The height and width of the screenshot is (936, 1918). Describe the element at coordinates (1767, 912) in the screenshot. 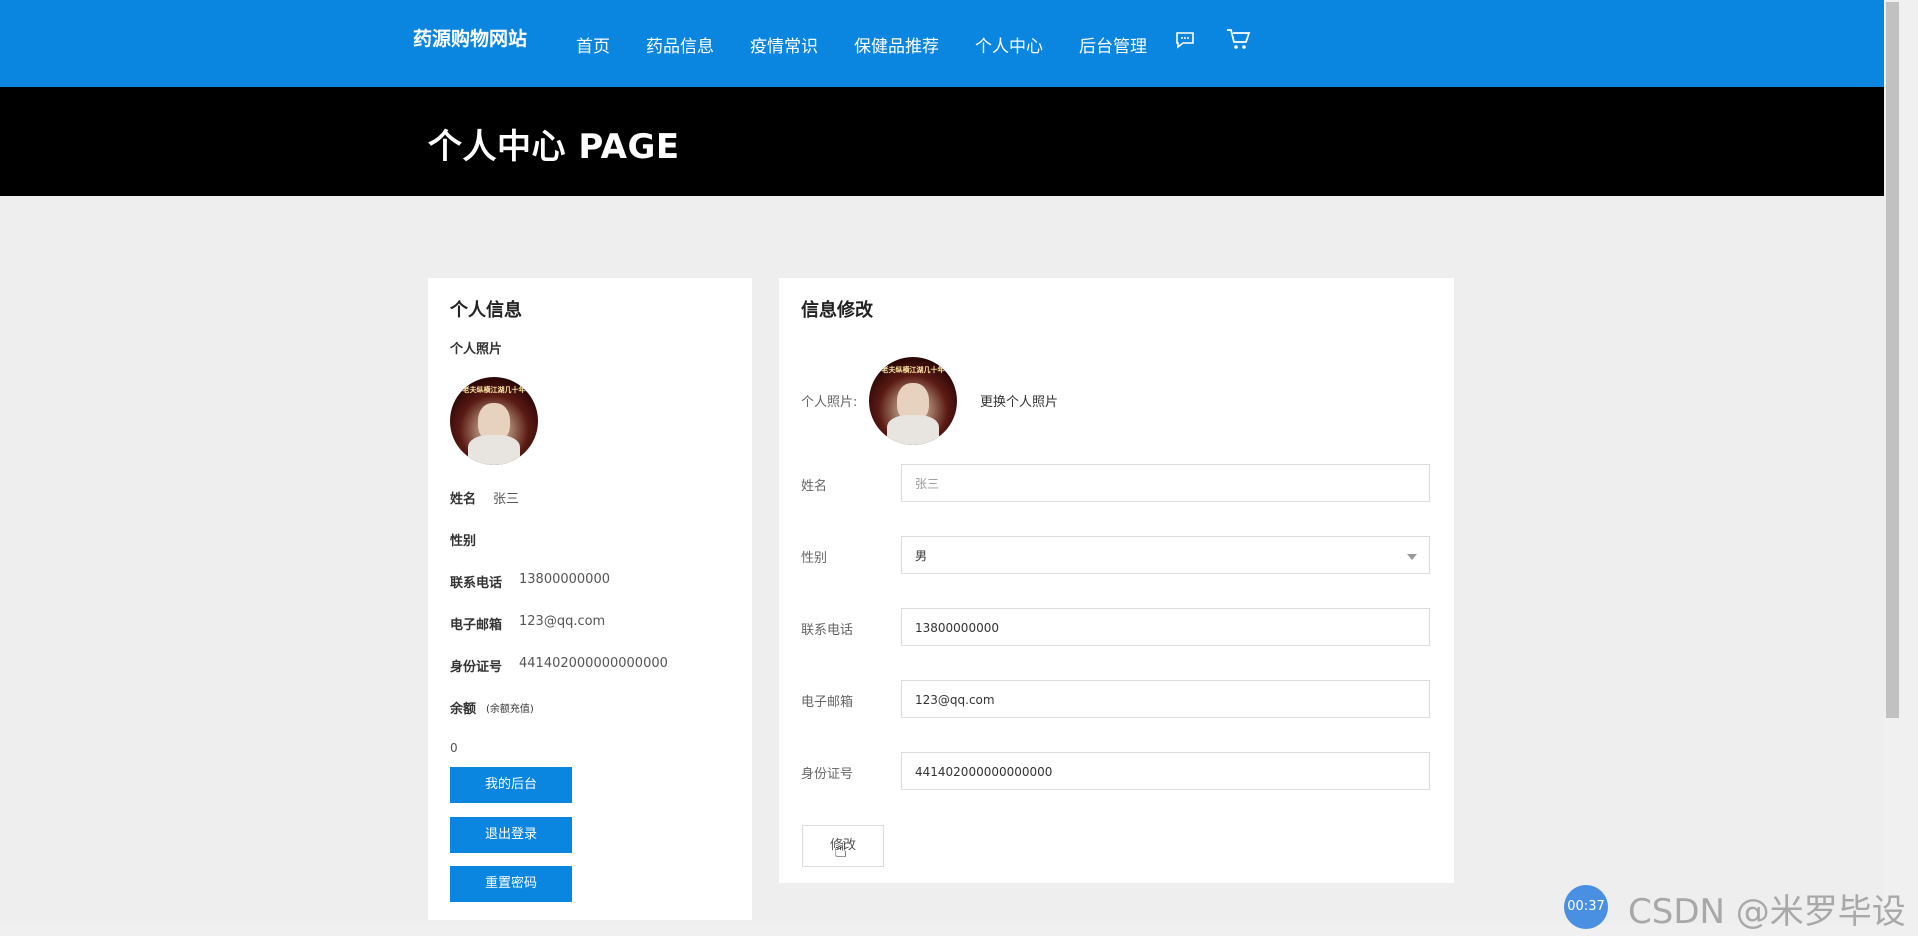

I see `watermark: CSDN @米罗毕设` at that location.